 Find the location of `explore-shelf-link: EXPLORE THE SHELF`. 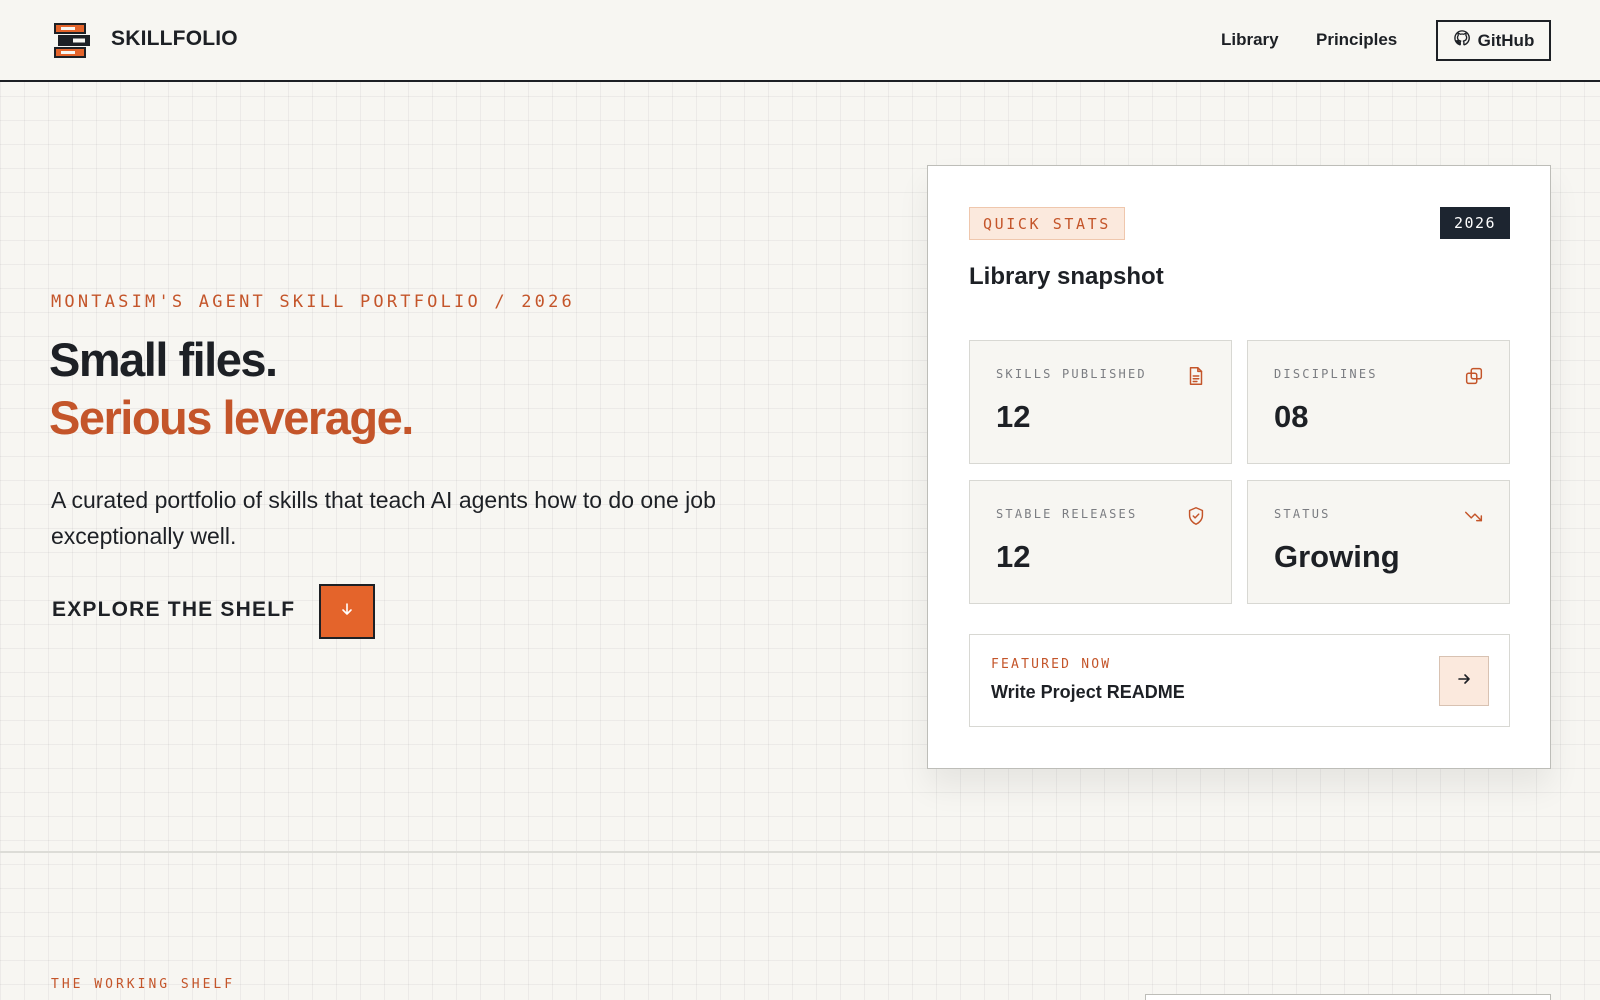

explore-shelf-link: EXPLORE THE SHELF is located at coordinates (173, 610).